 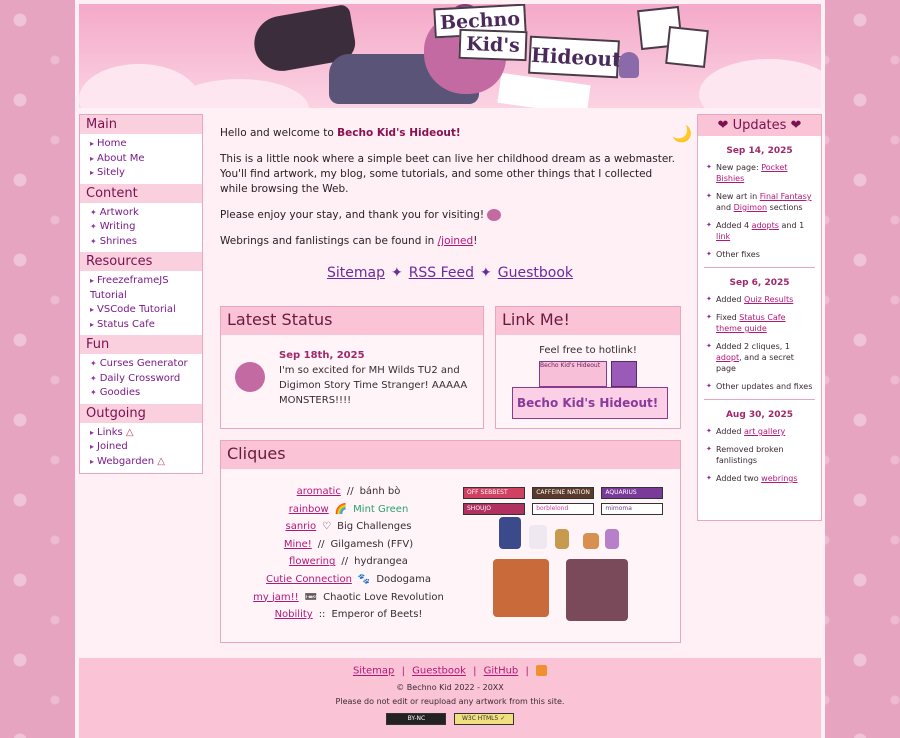 What do you see at coordinates (146, 144) in the screenshot?
I see `sidebar-item: ▸ Home` at bounding box center [146, 144].